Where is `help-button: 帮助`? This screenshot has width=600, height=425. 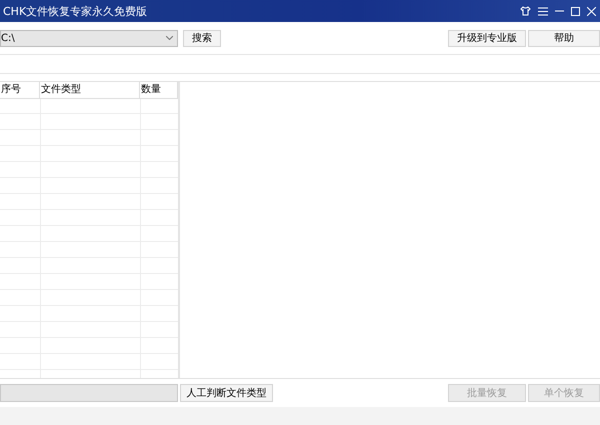
help-button: 帮助 is located at coordinates (564, 38).